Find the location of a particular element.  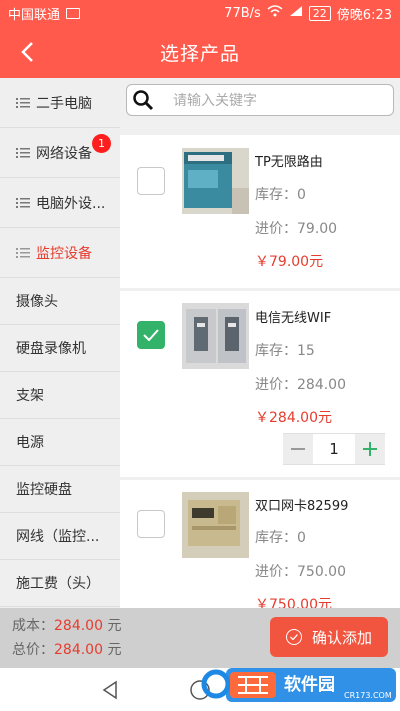

subcategory-item: 摄像头 is located at coordinates (60, 301).